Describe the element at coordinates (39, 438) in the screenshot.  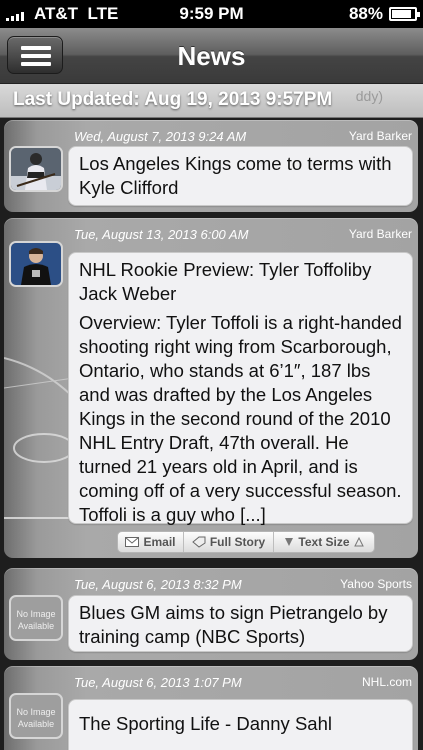
I see `rink-watermark-icon` at that location.